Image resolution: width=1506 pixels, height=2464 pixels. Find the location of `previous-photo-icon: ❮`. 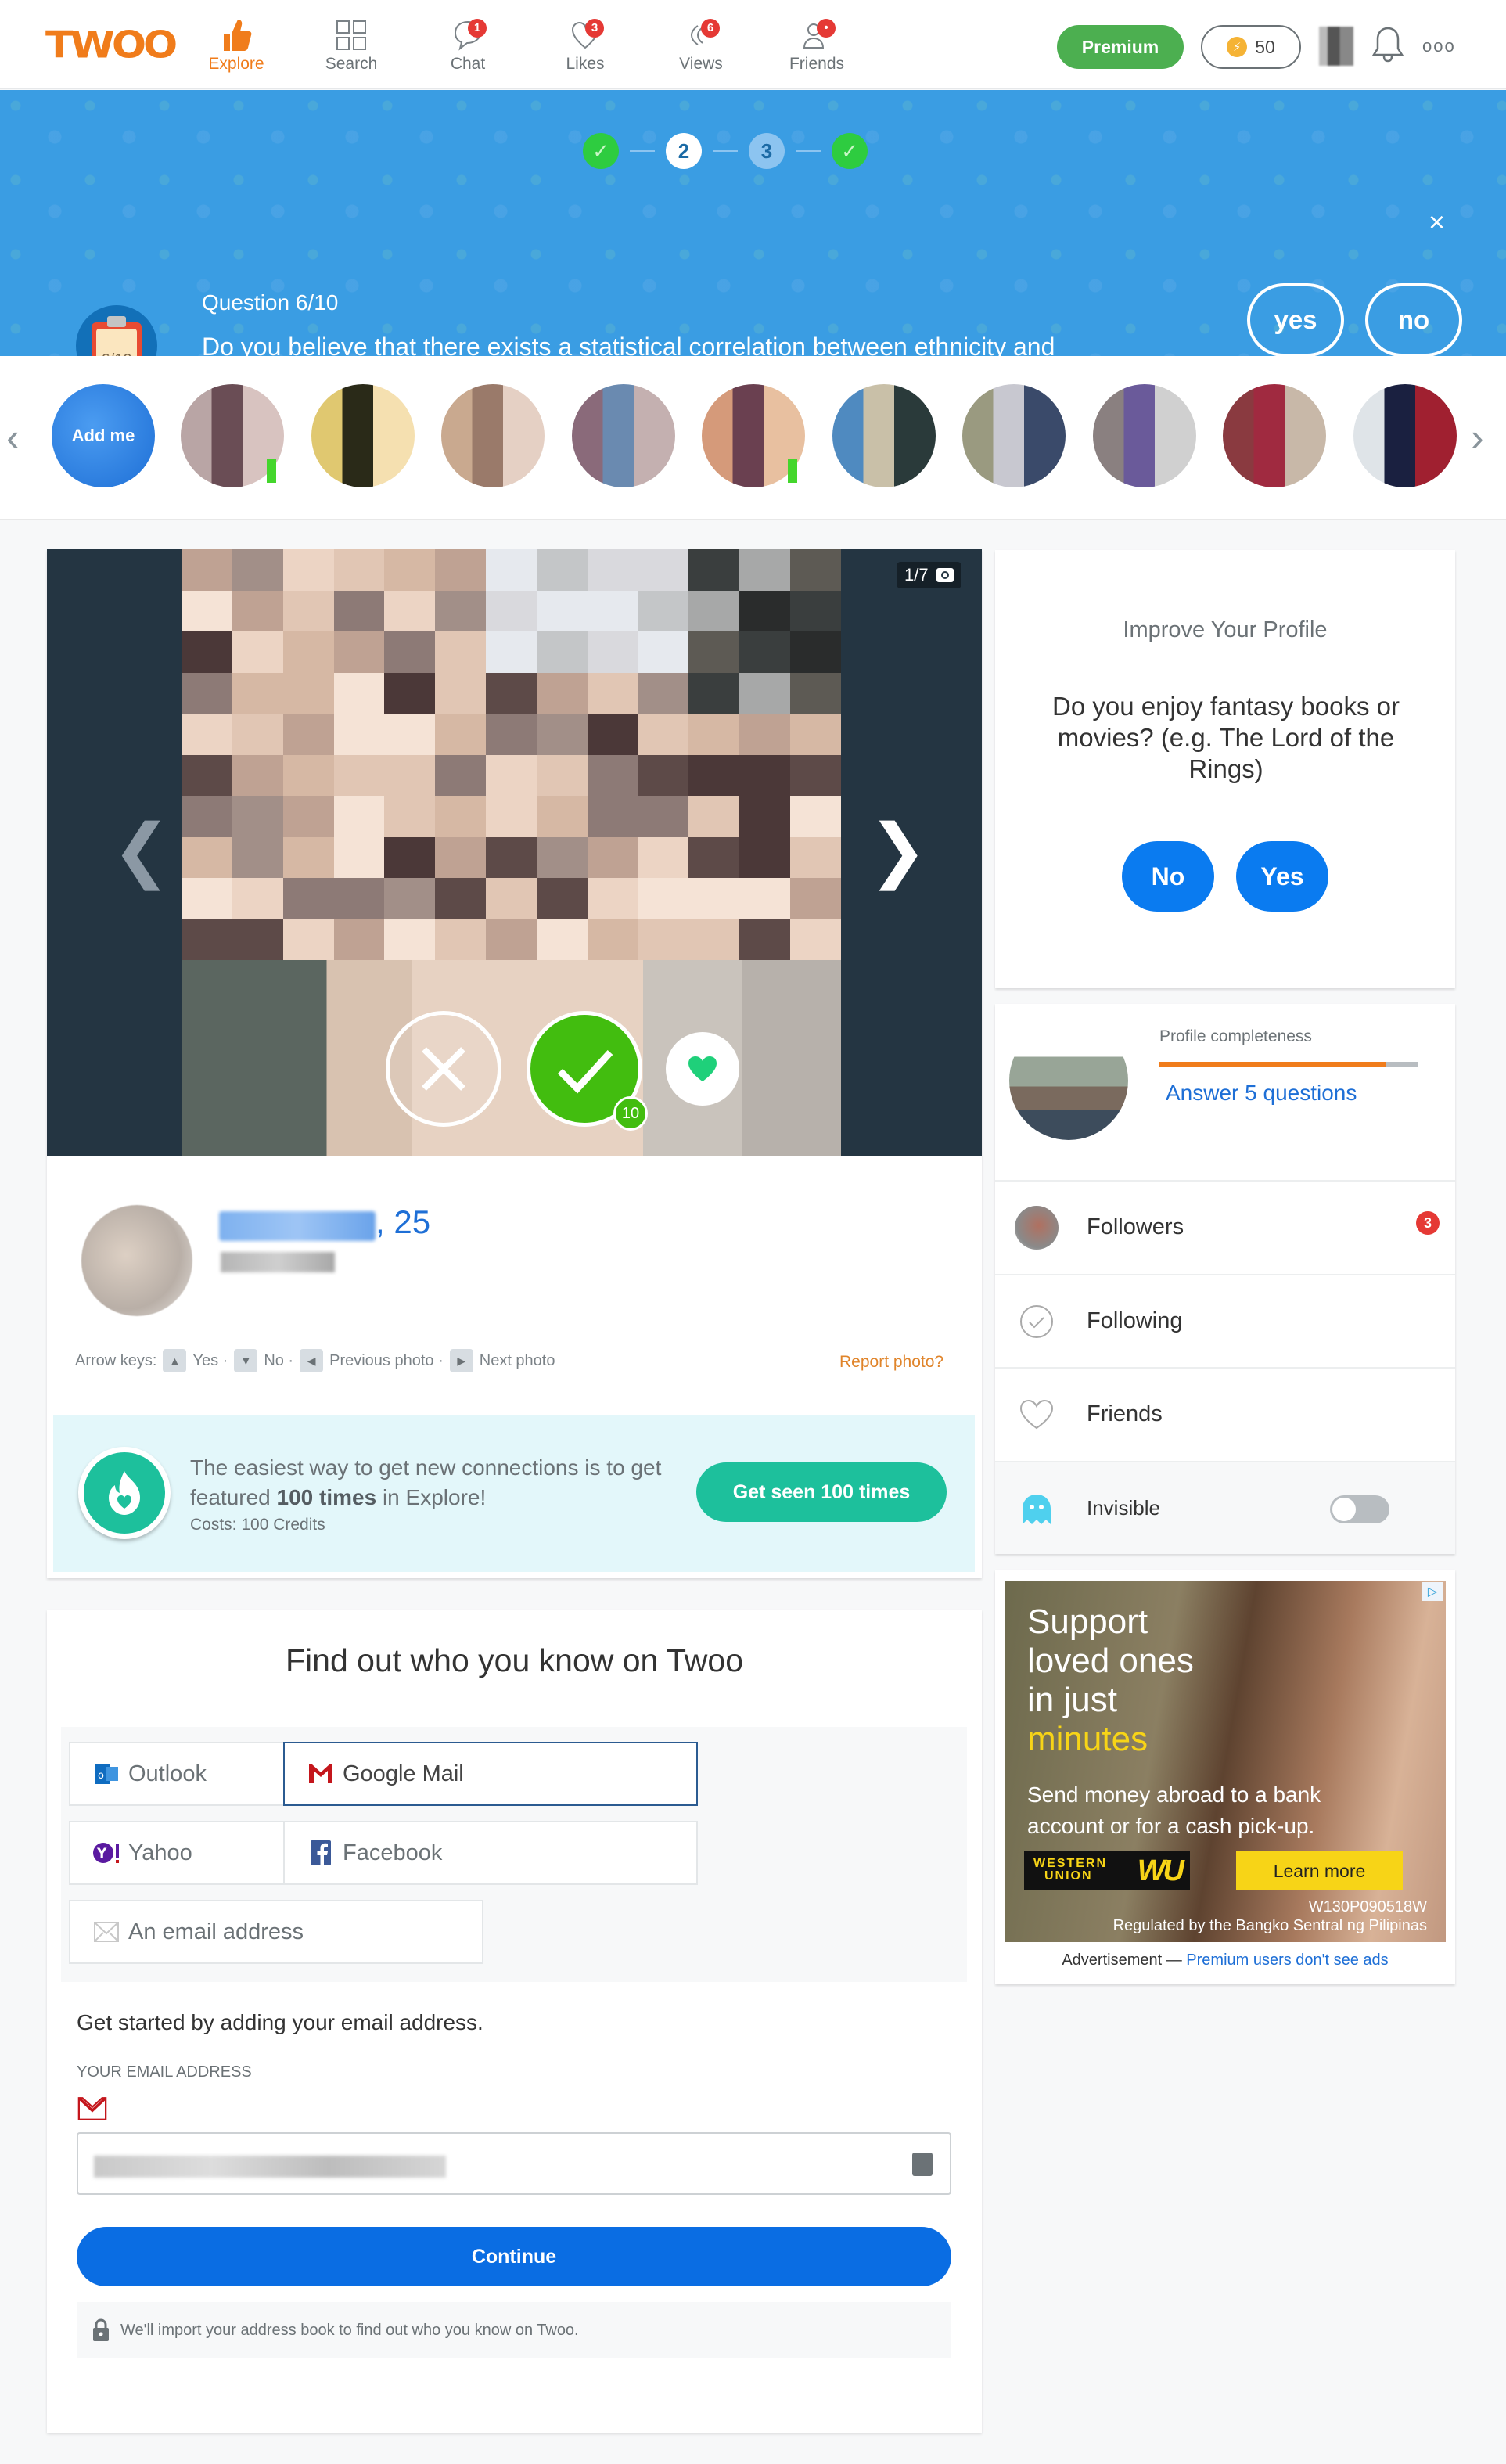

previous-photo-icon: ❮ is located at coordinates (141, 850).